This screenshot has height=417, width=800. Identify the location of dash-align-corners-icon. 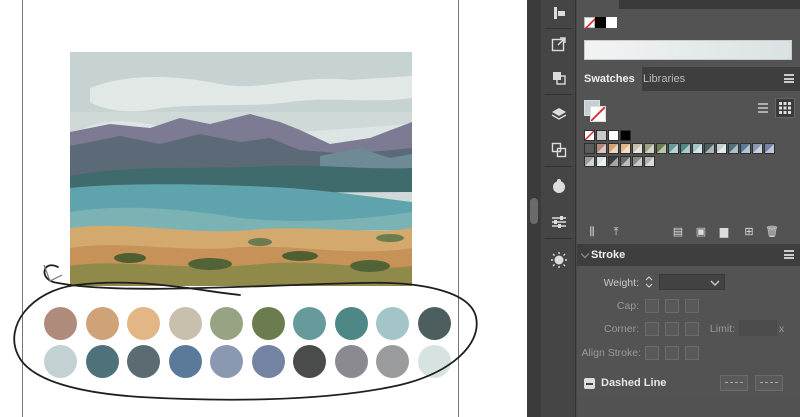
(769, 383).